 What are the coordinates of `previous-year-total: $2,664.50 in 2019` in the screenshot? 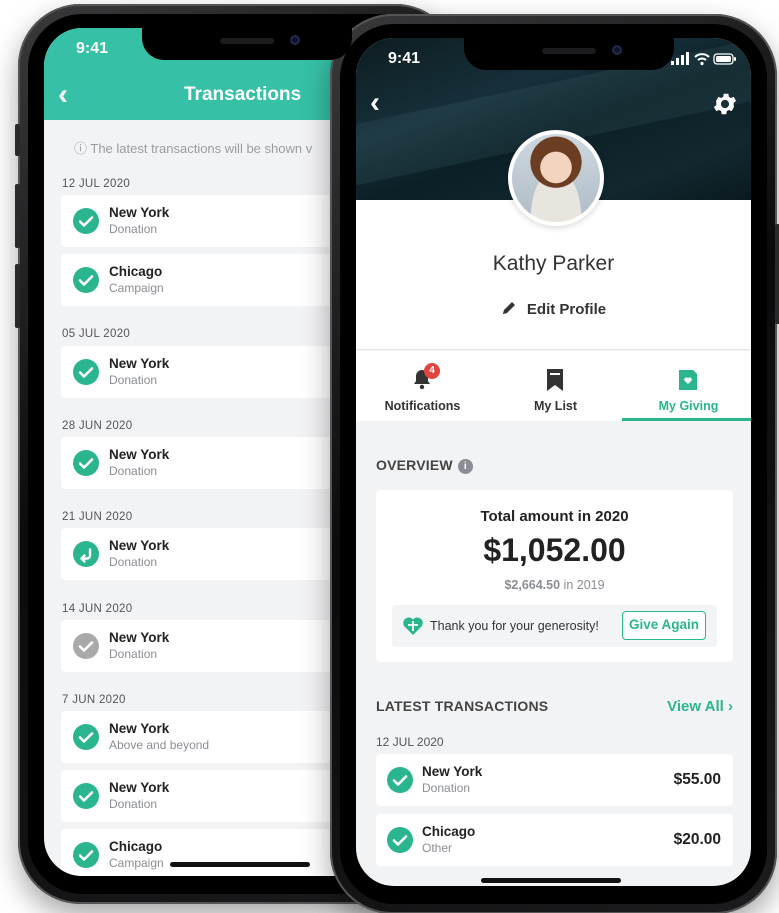 It's located at (554, 585).